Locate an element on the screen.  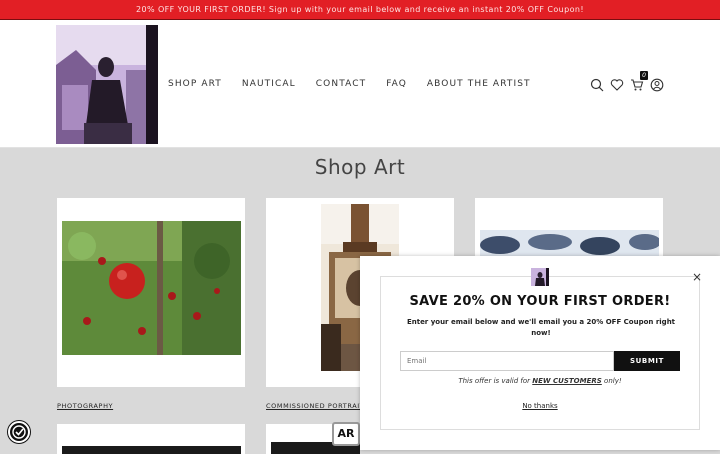
nav-nautical: NAUTICAL is located at coordinates (269, 84).